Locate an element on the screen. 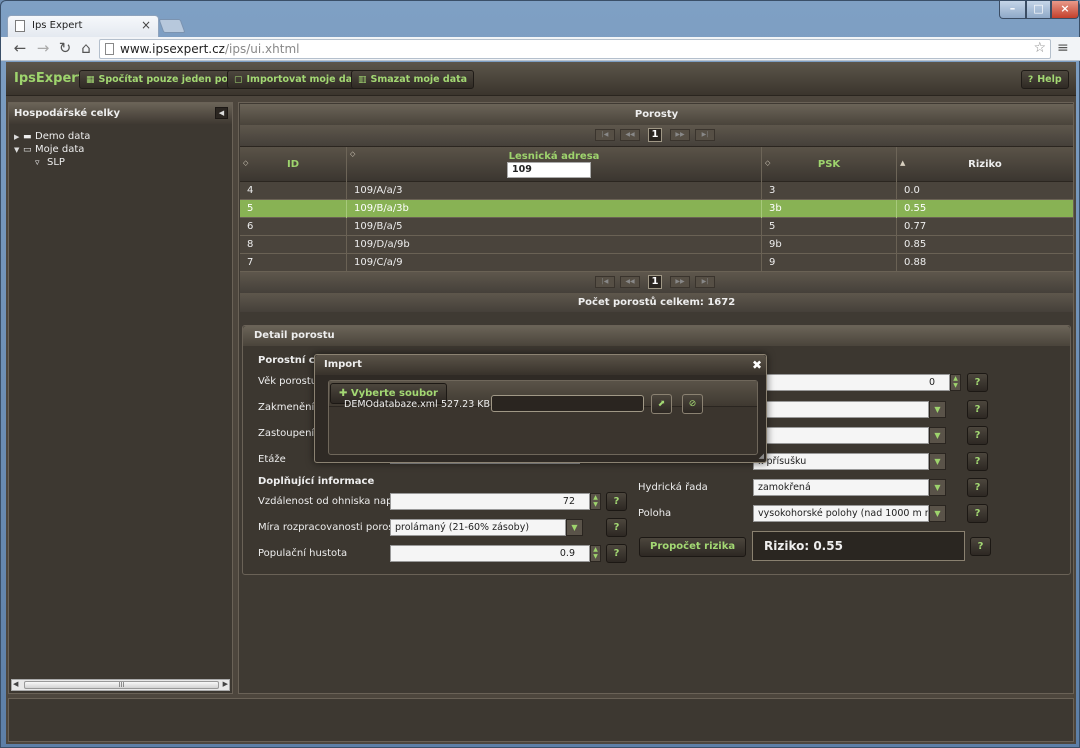  delete-button: ▥ Smazat moje data is located at coordinates (413, 79).